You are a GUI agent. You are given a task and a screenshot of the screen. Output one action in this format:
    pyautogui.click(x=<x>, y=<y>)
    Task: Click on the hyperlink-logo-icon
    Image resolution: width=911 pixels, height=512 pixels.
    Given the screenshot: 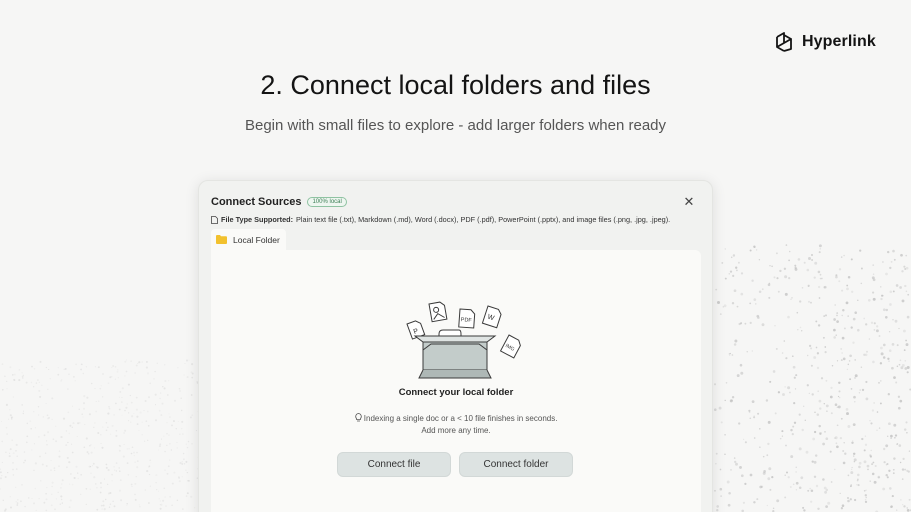 What is the action you would take?
    pyautogui.click(x=784, y=42)
    